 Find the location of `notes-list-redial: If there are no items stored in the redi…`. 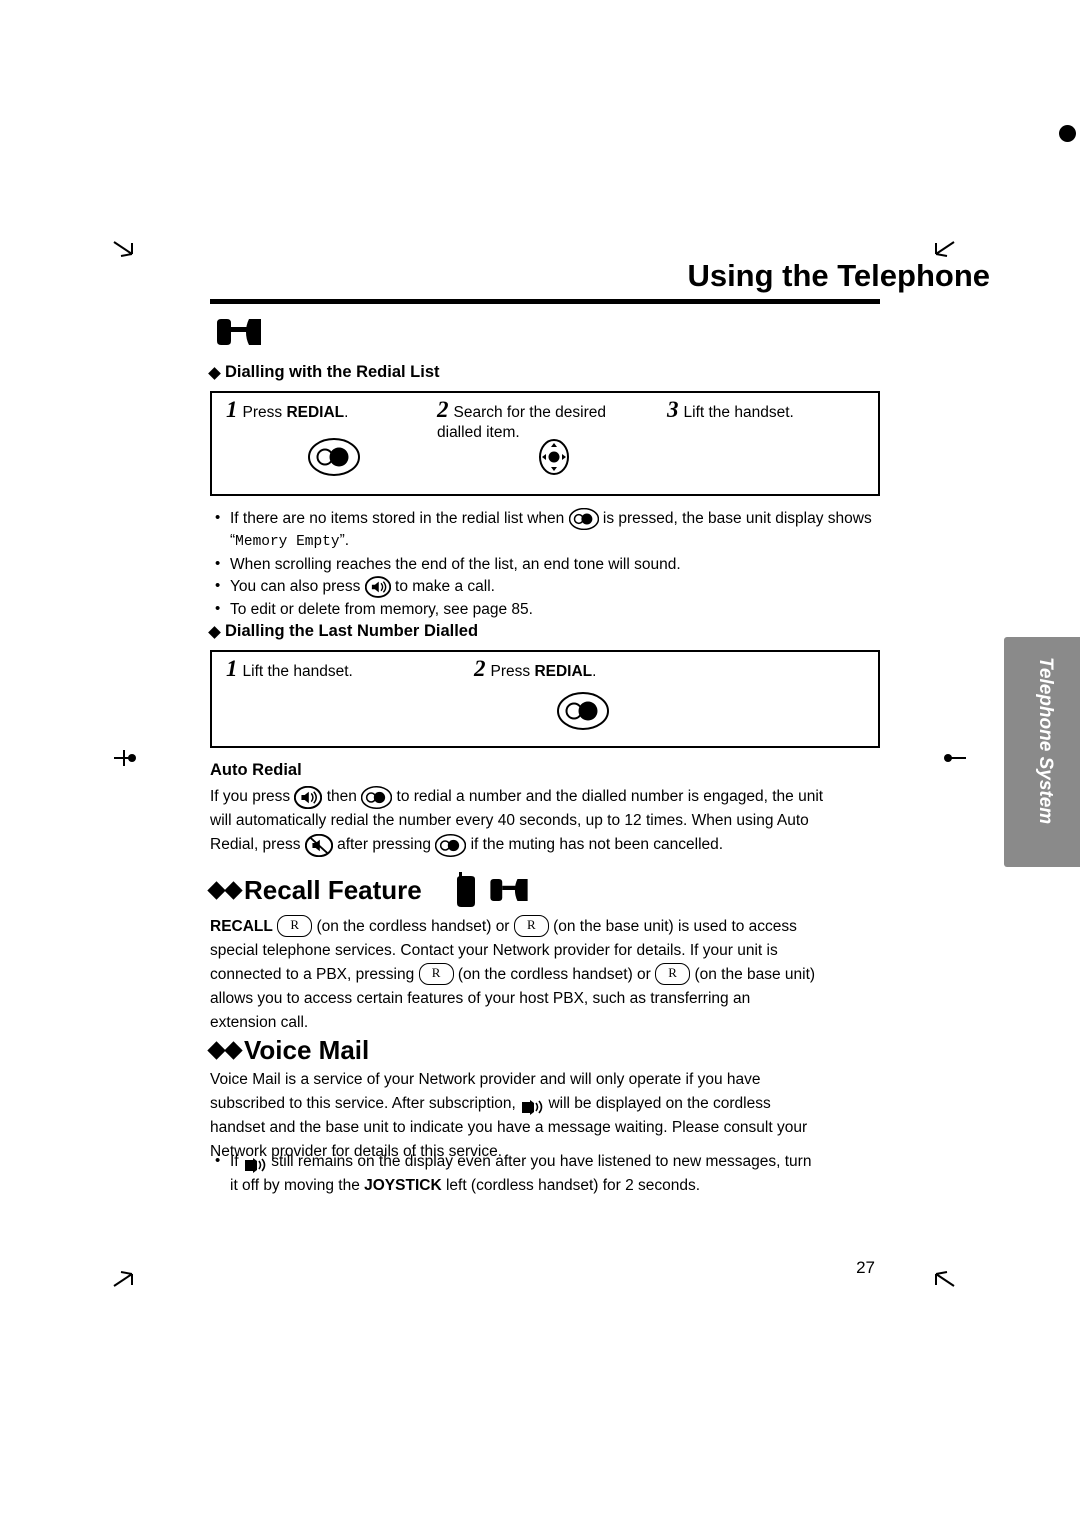

notes-list-redial: If there are no items stored in the redi… is located at coordinates (546, 564).